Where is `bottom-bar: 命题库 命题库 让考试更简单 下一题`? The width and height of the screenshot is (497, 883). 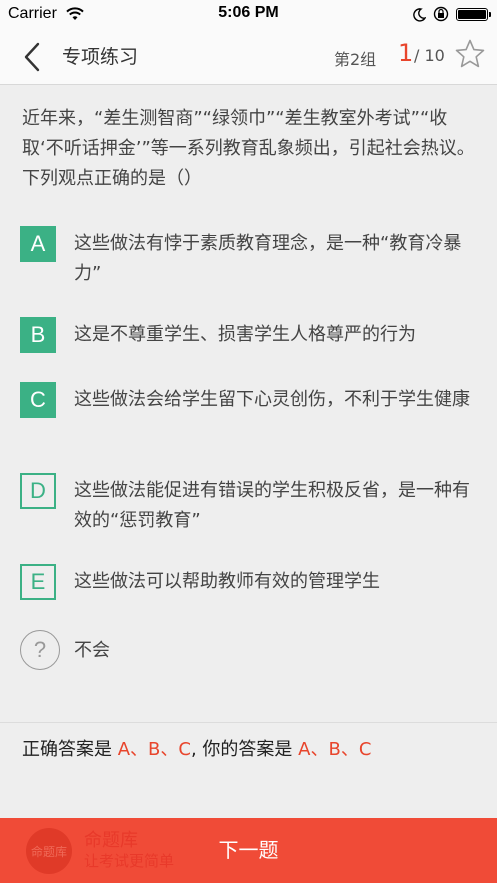
bottom-bar: 命题库 命题库 让考试更简单 下一题 is located at coordinates (248, 850).